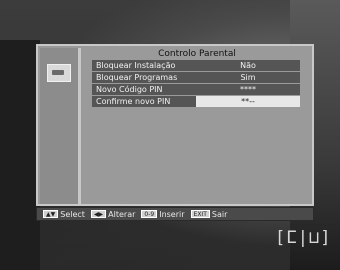 The height and width of the screenshot is (270, 340). Describe the element at coordinates (51, 214) in the screenshot. I see `up-down-key-icon: ▲▼` at that location.